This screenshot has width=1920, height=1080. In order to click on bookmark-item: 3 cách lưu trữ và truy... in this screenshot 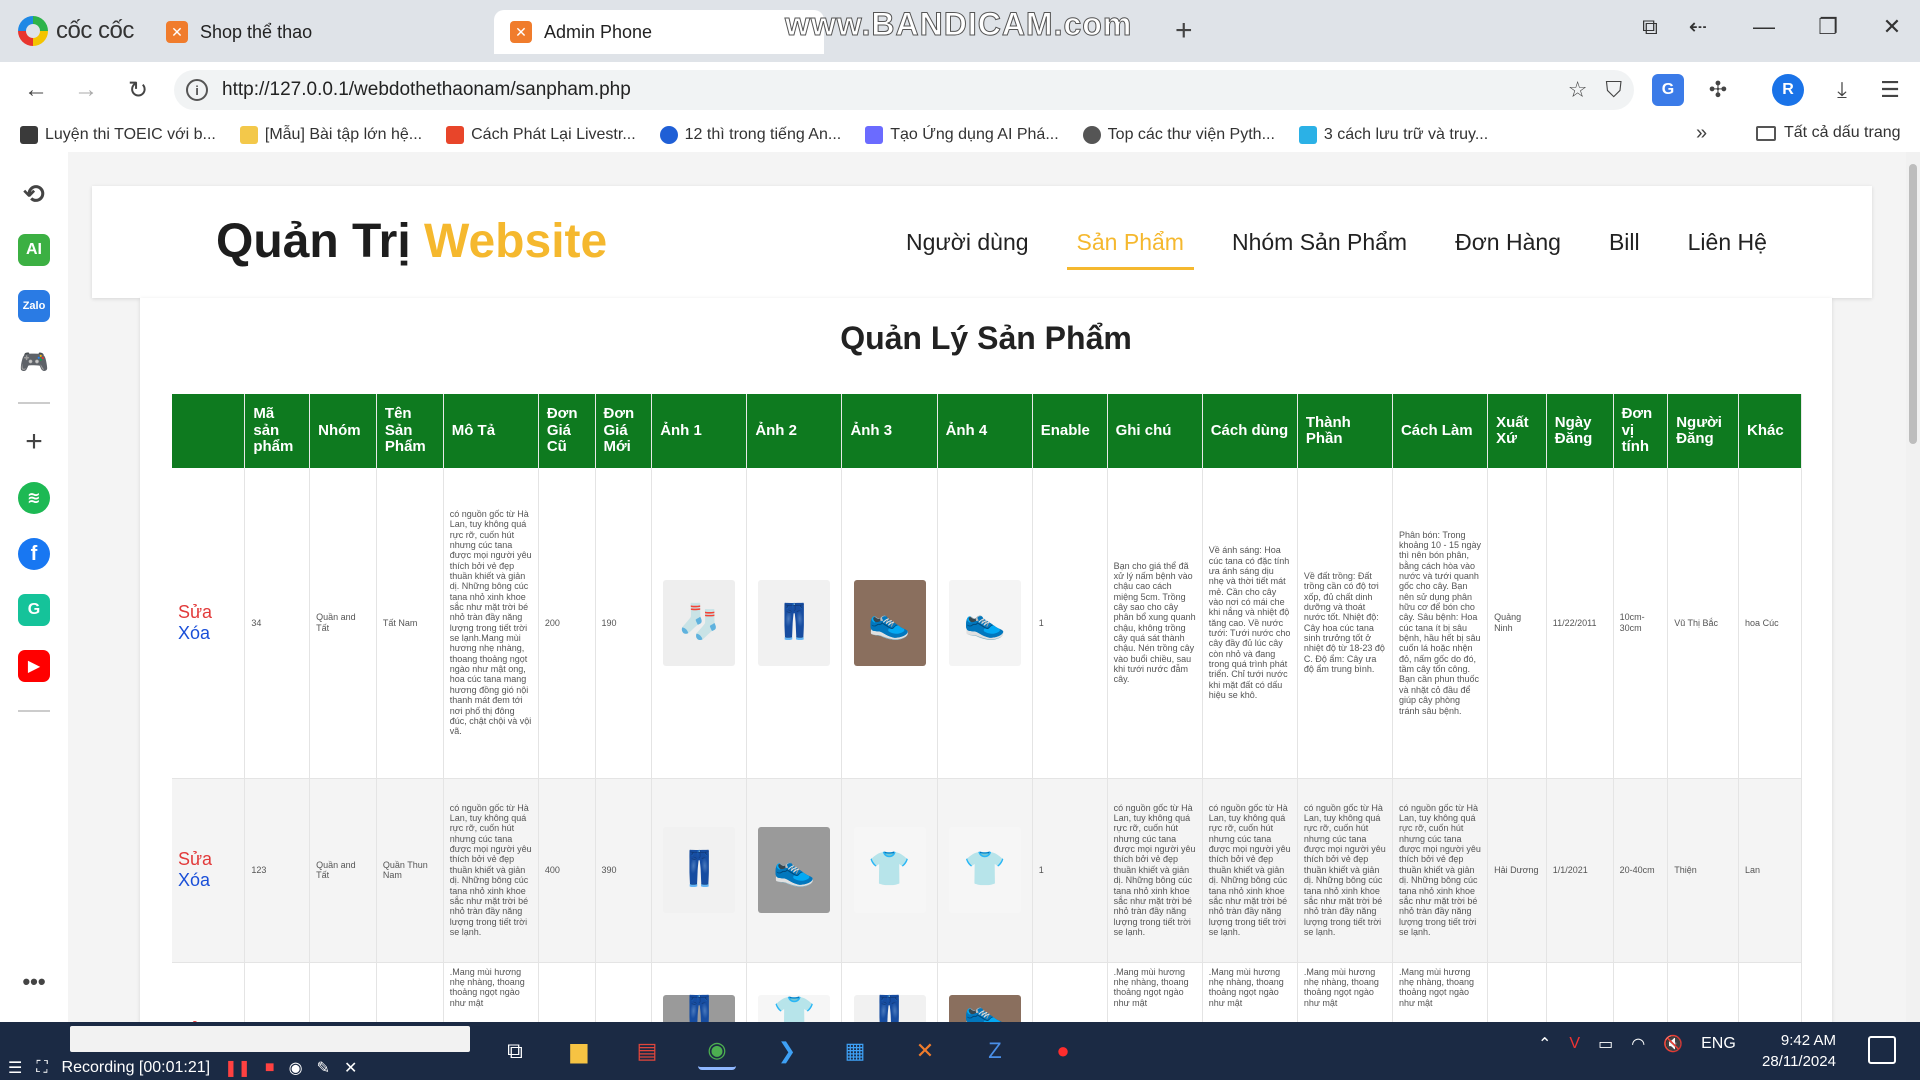, I will do `click(1393, 135)`.